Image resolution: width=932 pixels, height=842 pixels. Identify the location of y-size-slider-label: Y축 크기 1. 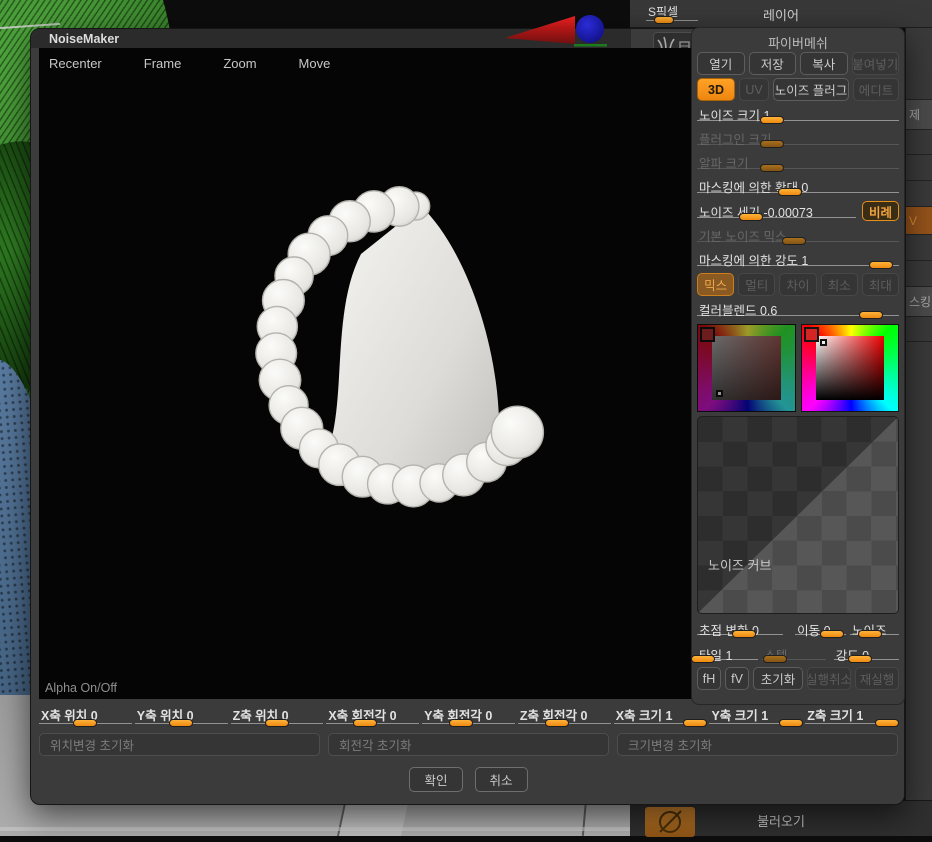
(739, 714).